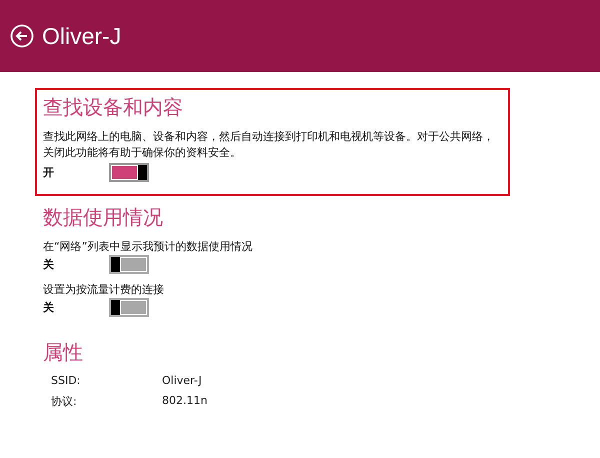 Image resolution: width=600 pixels, height=458 pixels. I want to click on toggle-state-label: 开, so click(49, 172).